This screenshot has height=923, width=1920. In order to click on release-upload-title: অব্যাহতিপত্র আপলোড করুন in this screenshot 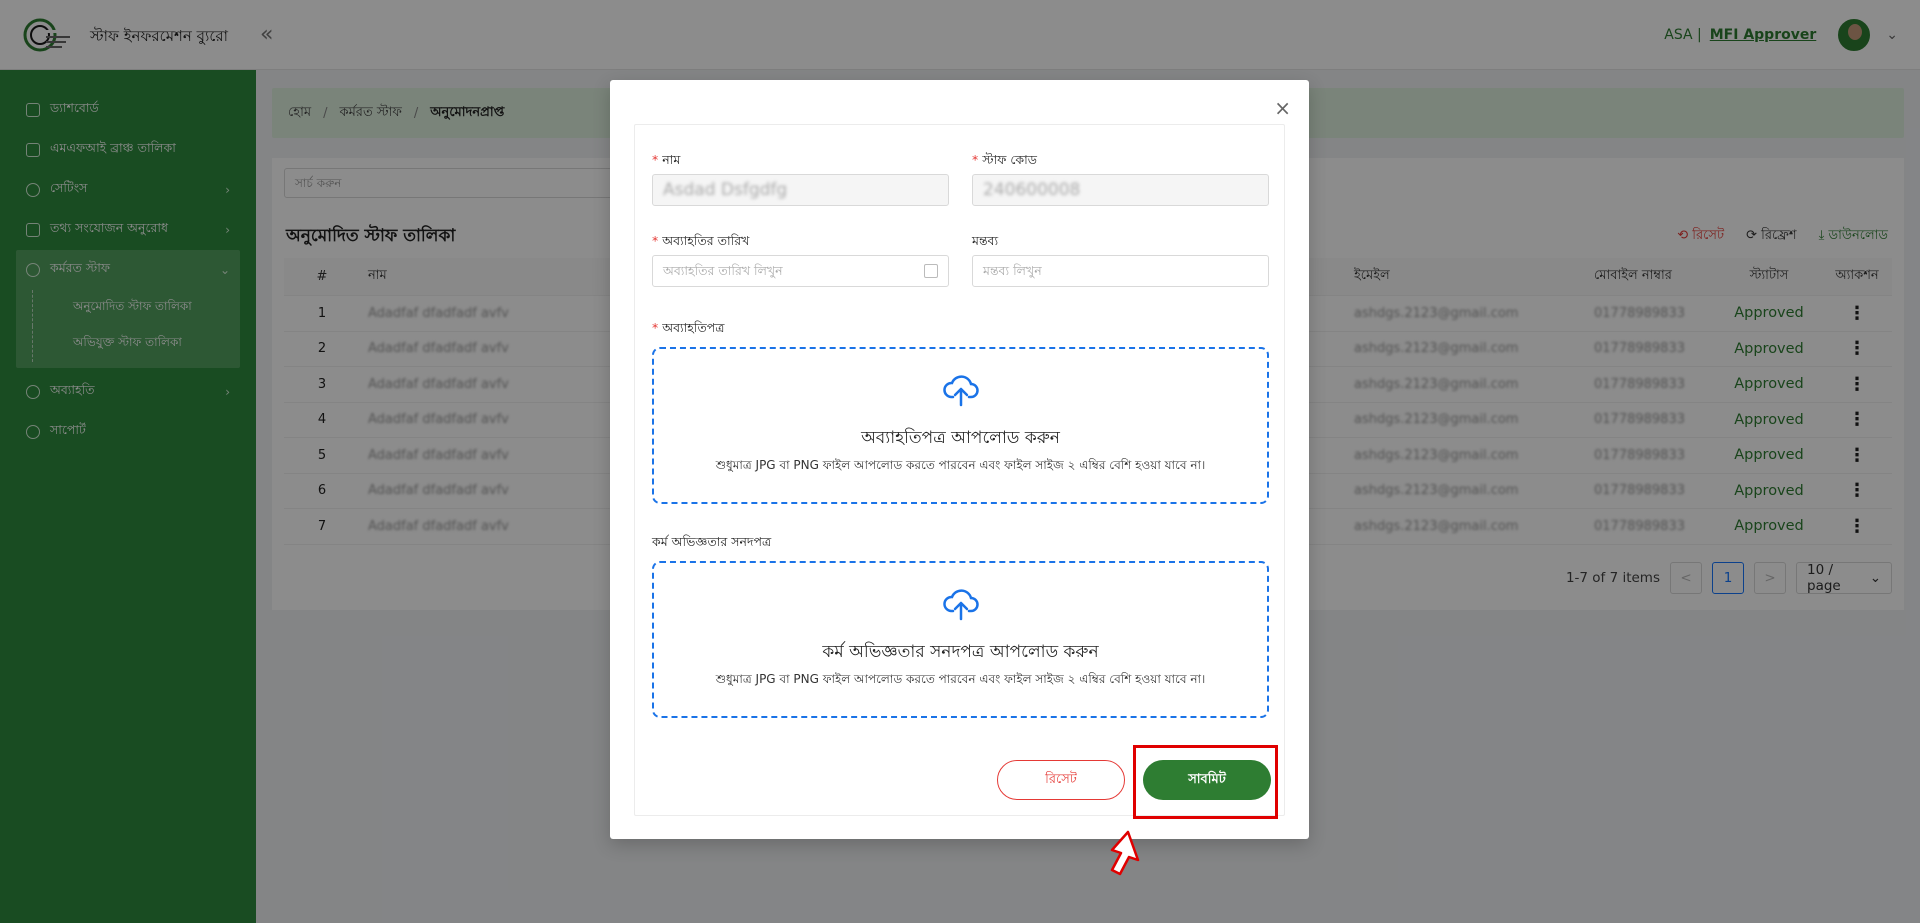, I will do `click(960, 438)`.